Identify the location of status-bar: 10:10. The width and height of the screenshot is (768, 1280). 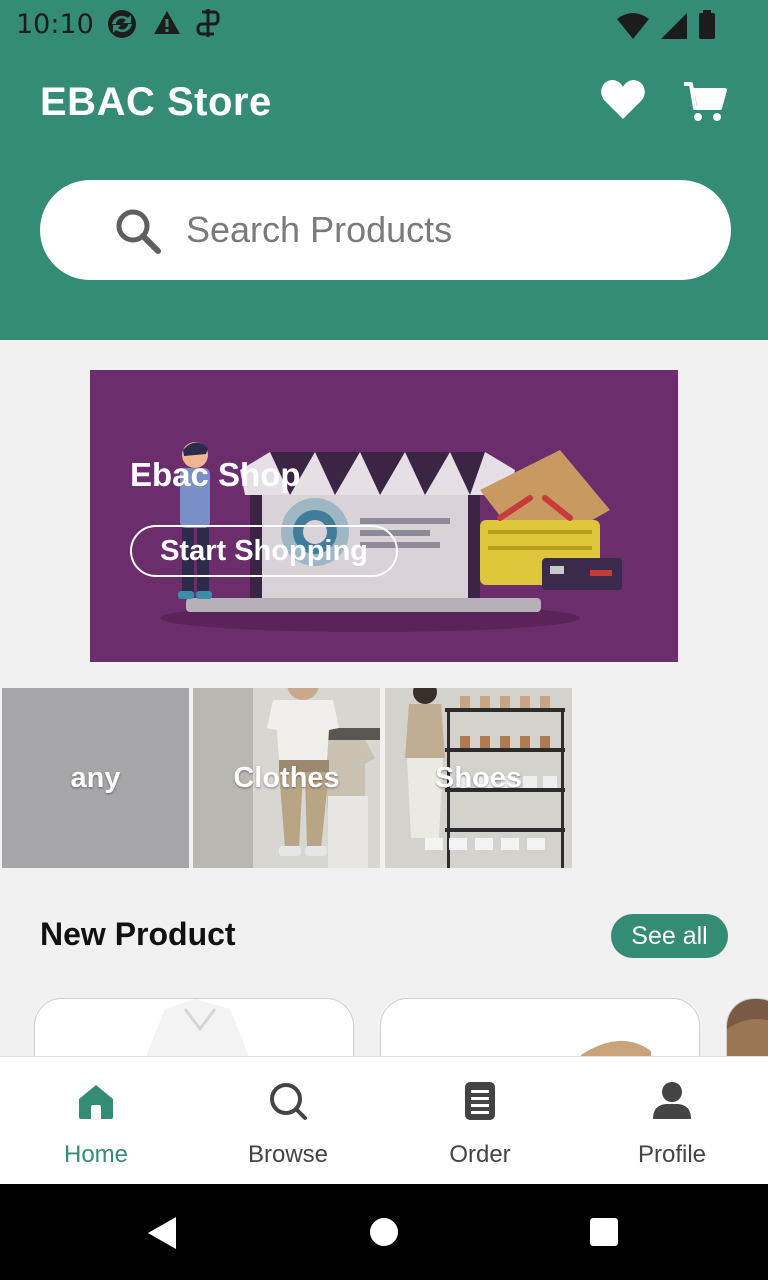
(384, 25).